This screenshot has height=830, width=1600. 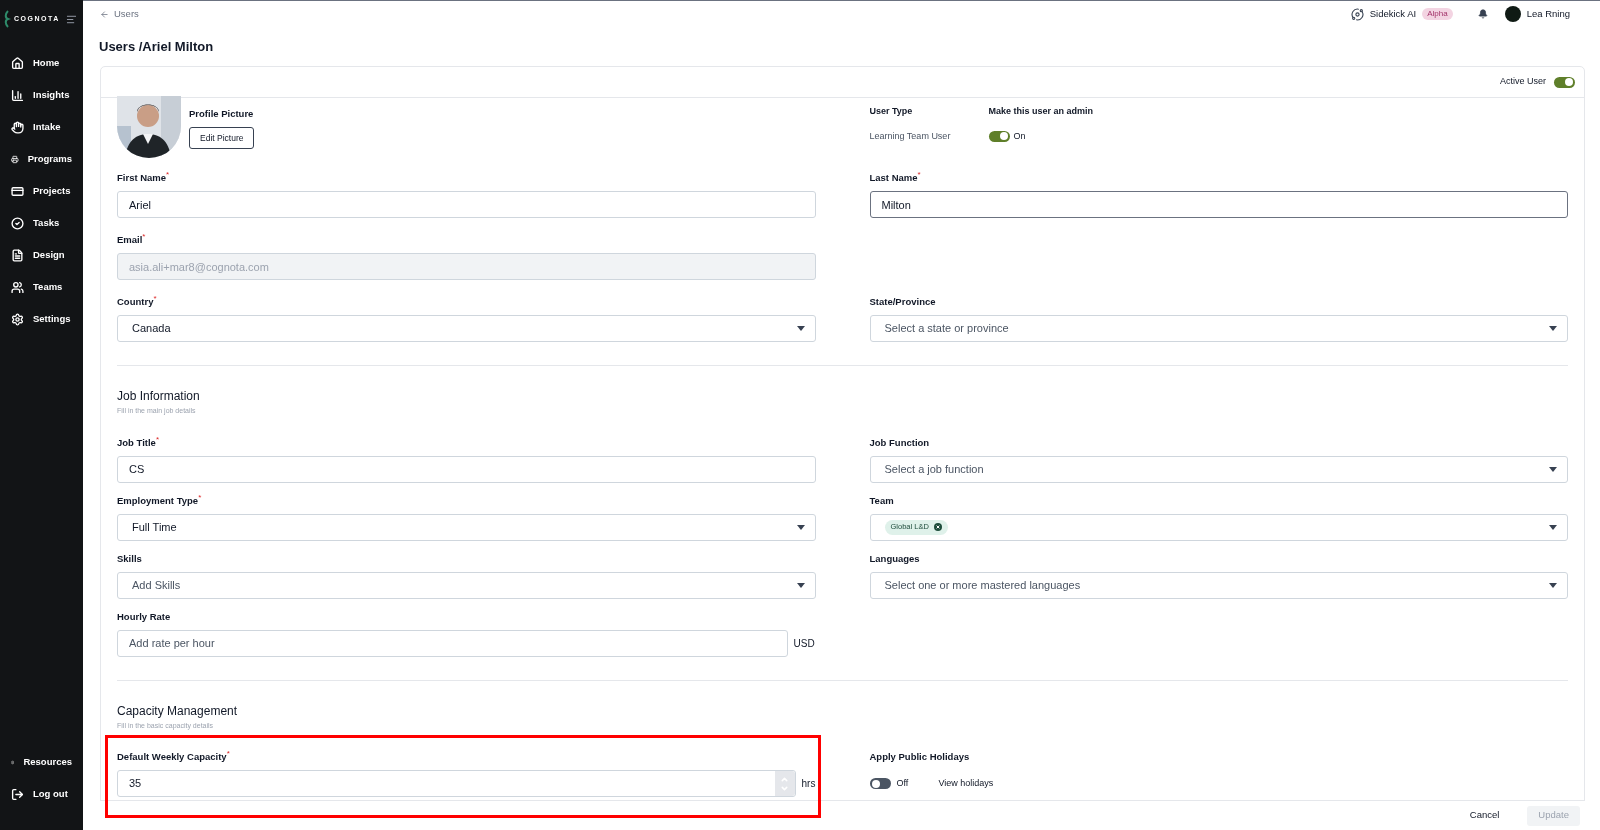 What do you see at coordinates (50, 794) in the screenshot?
I see `nav-item: Log out` at bounding box center [50, 794].